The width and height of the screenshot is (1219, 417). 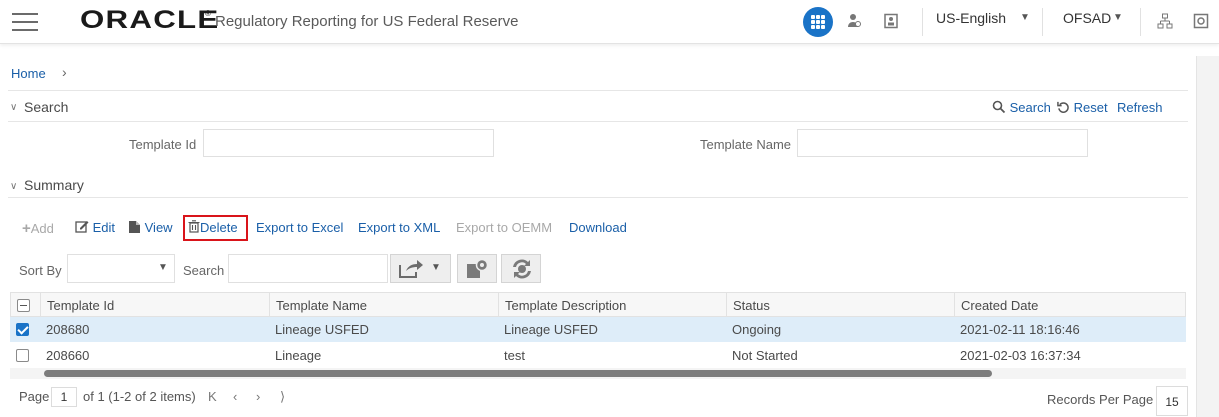 I want to click on pager-page-input: 1, so click(x=64, y=397).